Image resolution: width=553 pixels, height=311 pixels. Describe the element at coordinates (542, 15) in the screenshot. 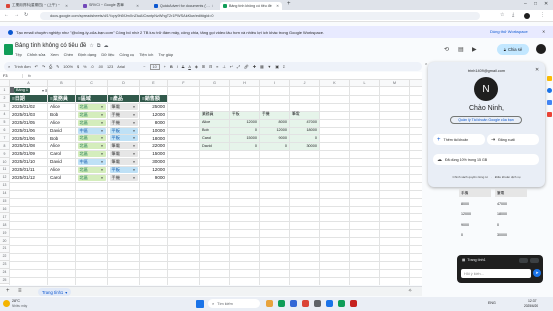

I see `browser-menu-icon: ⋮` at that location.